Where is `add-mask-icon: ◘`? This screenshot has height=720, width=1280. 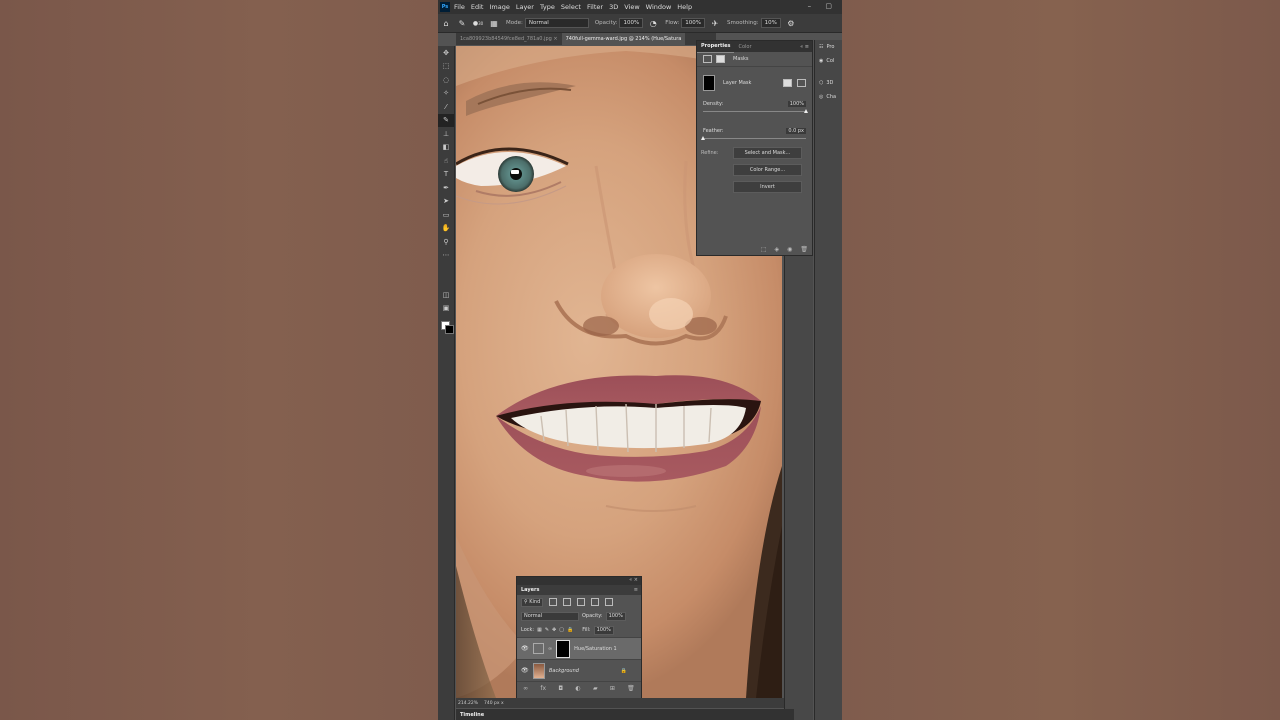
add-mask-icon: ◘ is located at coordinates (560, 688).